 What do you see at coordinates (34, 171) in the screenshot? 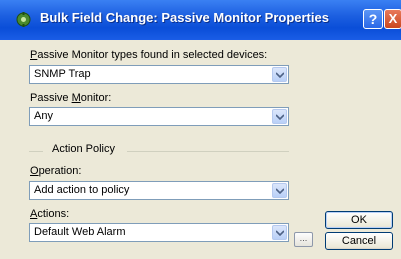
I see `hotkey-char: O` at bounding box center [34, 171].